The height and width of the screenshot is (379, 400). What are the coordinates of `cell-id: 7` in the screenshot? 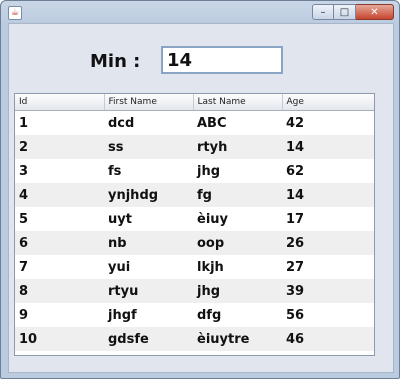 It's located at (59, 267).